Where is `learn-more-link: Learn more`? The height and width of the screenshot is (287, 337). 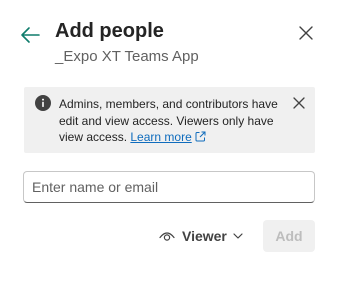
learn-more-link: Learn more is located at coordinates (168, 137).